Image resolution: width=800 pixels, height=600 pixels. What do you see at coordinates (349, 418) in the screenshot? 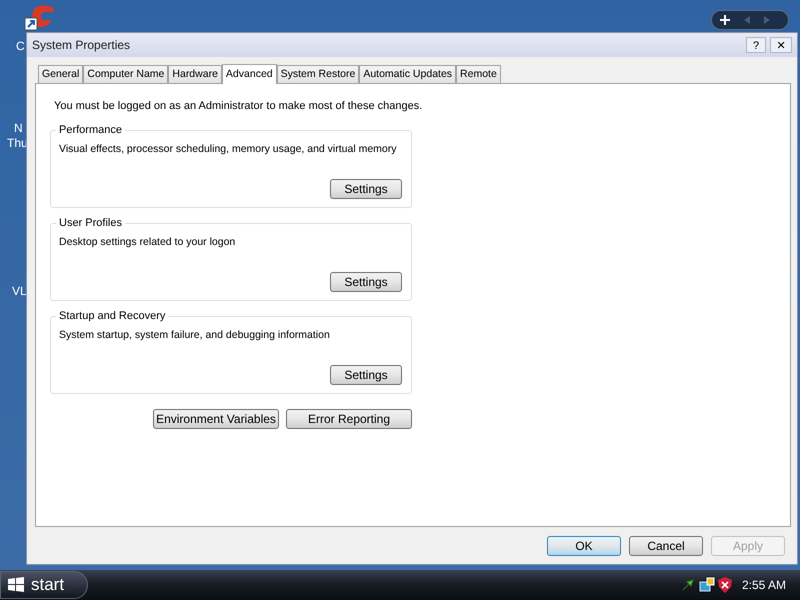
I see `error-reporting-button: Error Reporting` at bounding box center [349, 418].